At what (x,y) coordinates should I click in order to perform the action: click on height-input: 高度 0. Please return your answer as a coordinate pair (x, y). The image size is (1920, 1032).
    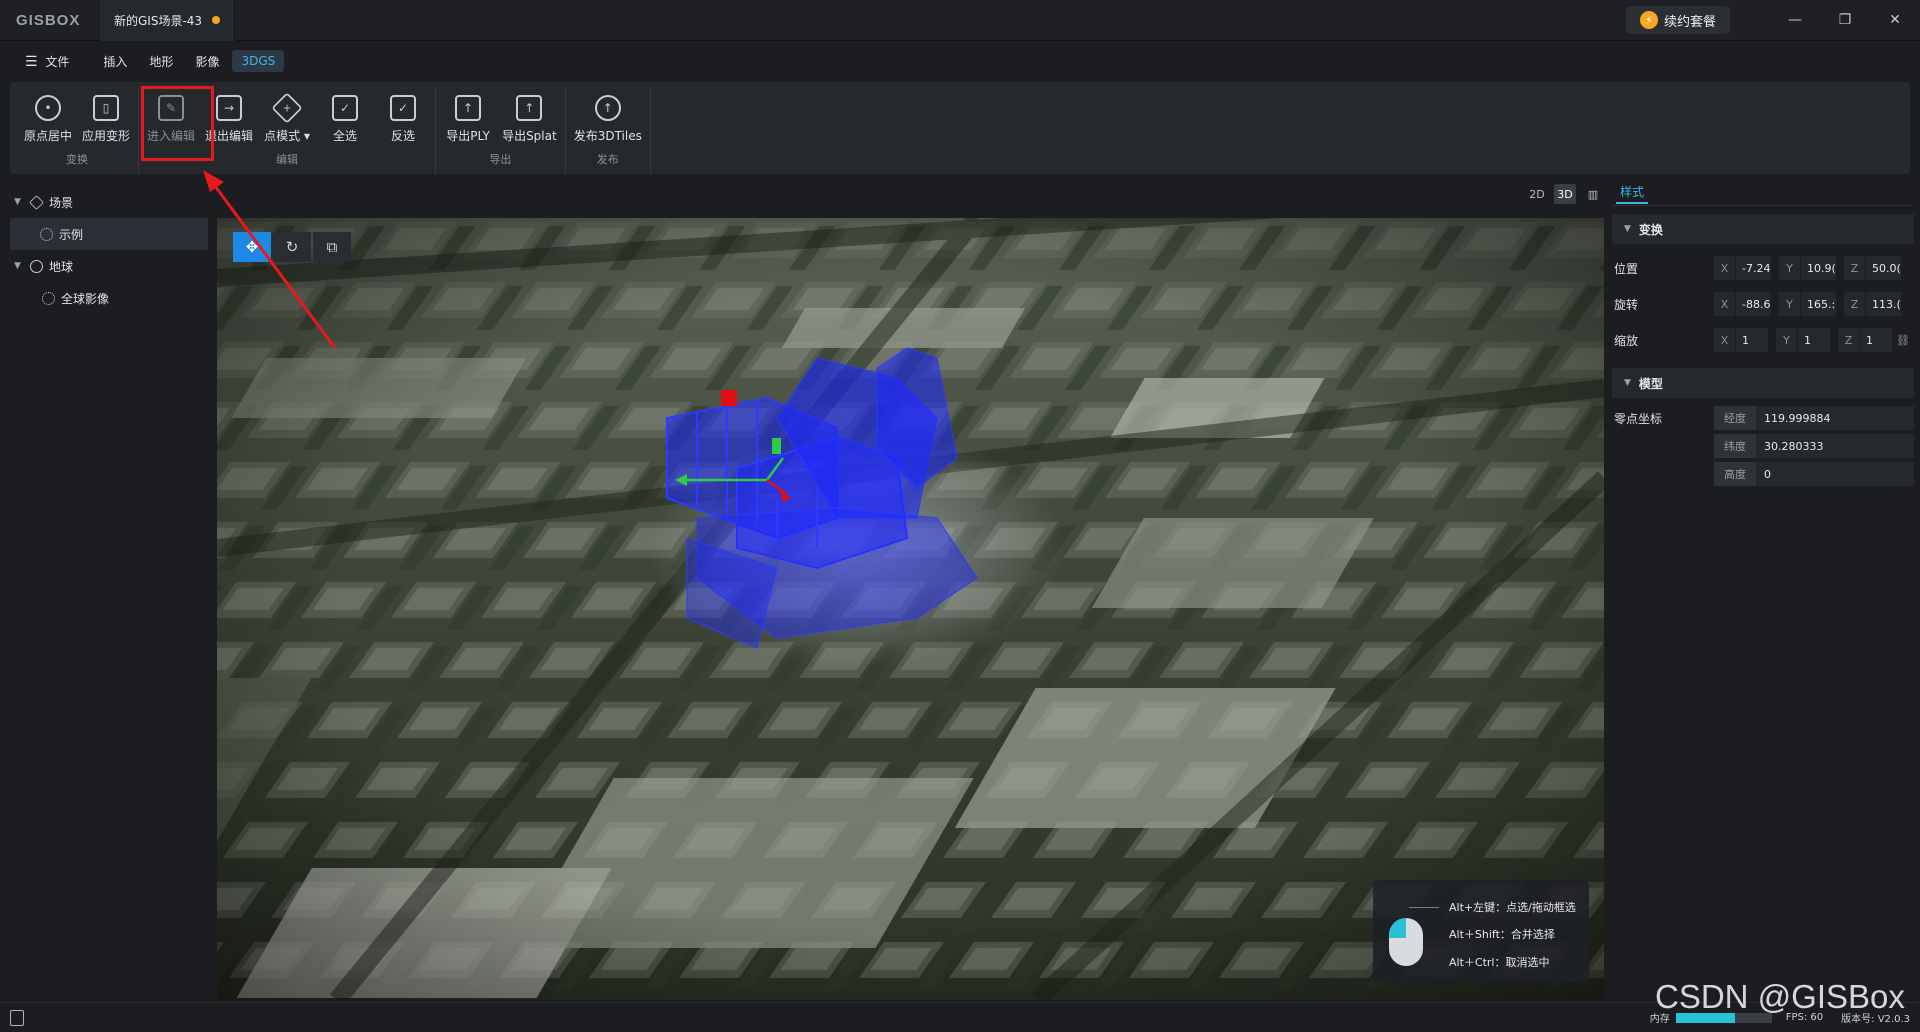
    Looking at the image, I should click on (1814, 474).